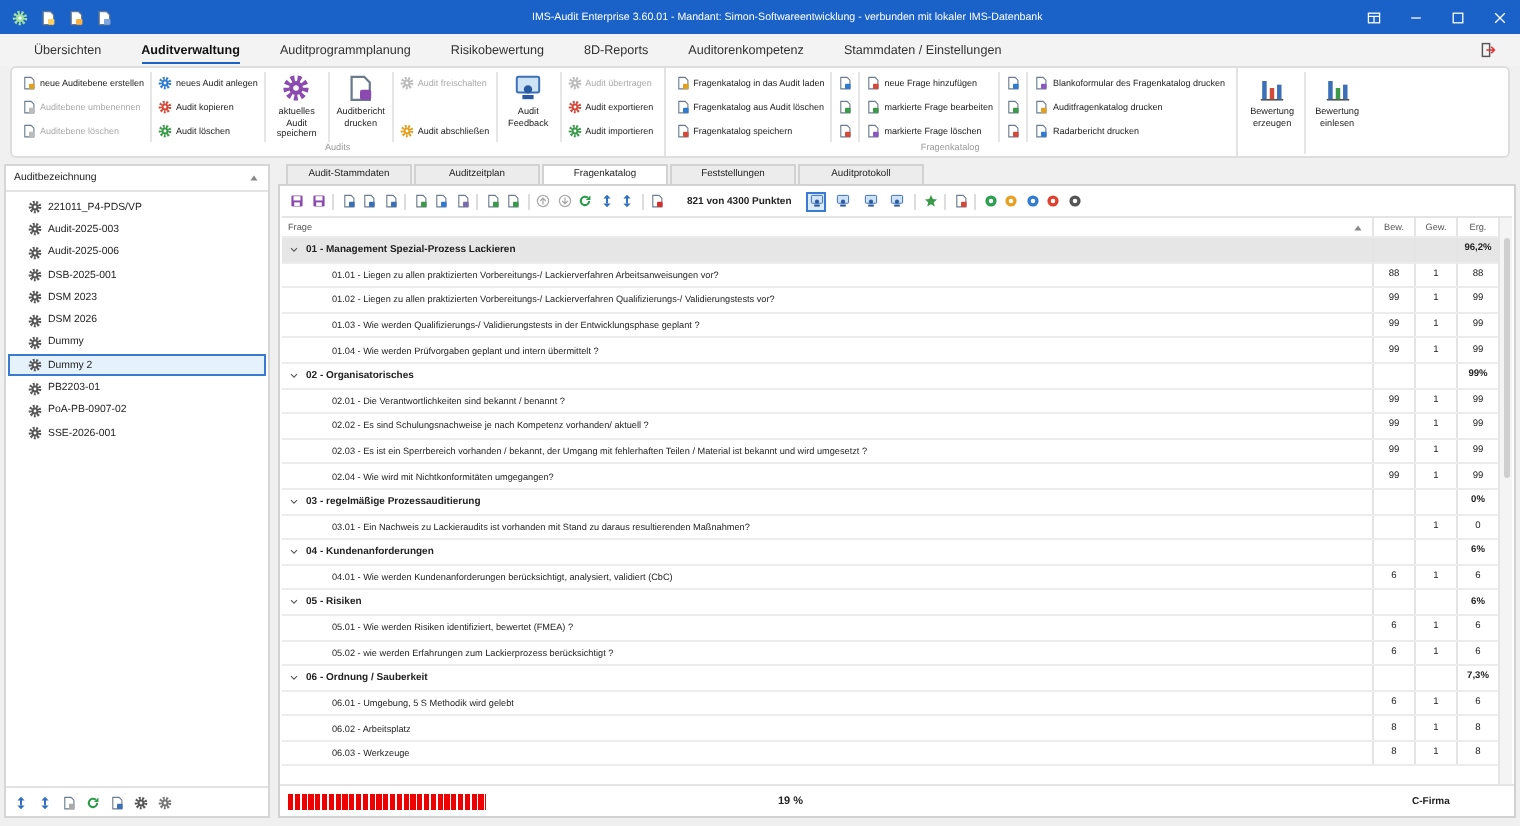  What do you see at coordinates (1374, 17) in the screenshot?
I see `layout-icon` at bounding box center [1374, 17].